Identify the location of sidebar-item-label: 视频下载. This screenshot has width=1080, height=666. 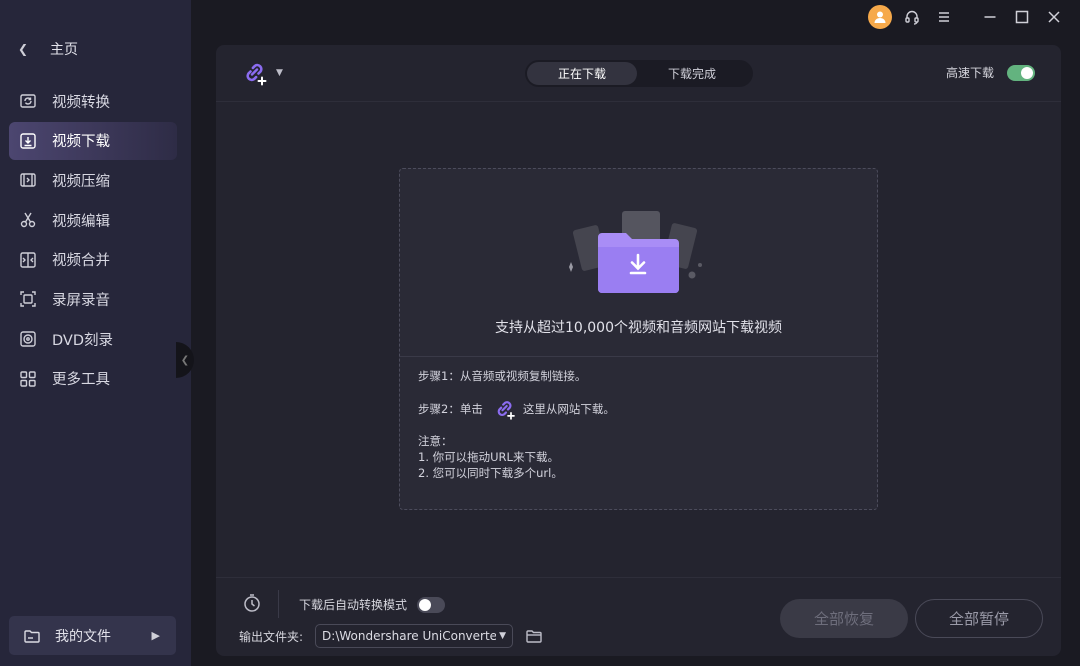
(81, 142).